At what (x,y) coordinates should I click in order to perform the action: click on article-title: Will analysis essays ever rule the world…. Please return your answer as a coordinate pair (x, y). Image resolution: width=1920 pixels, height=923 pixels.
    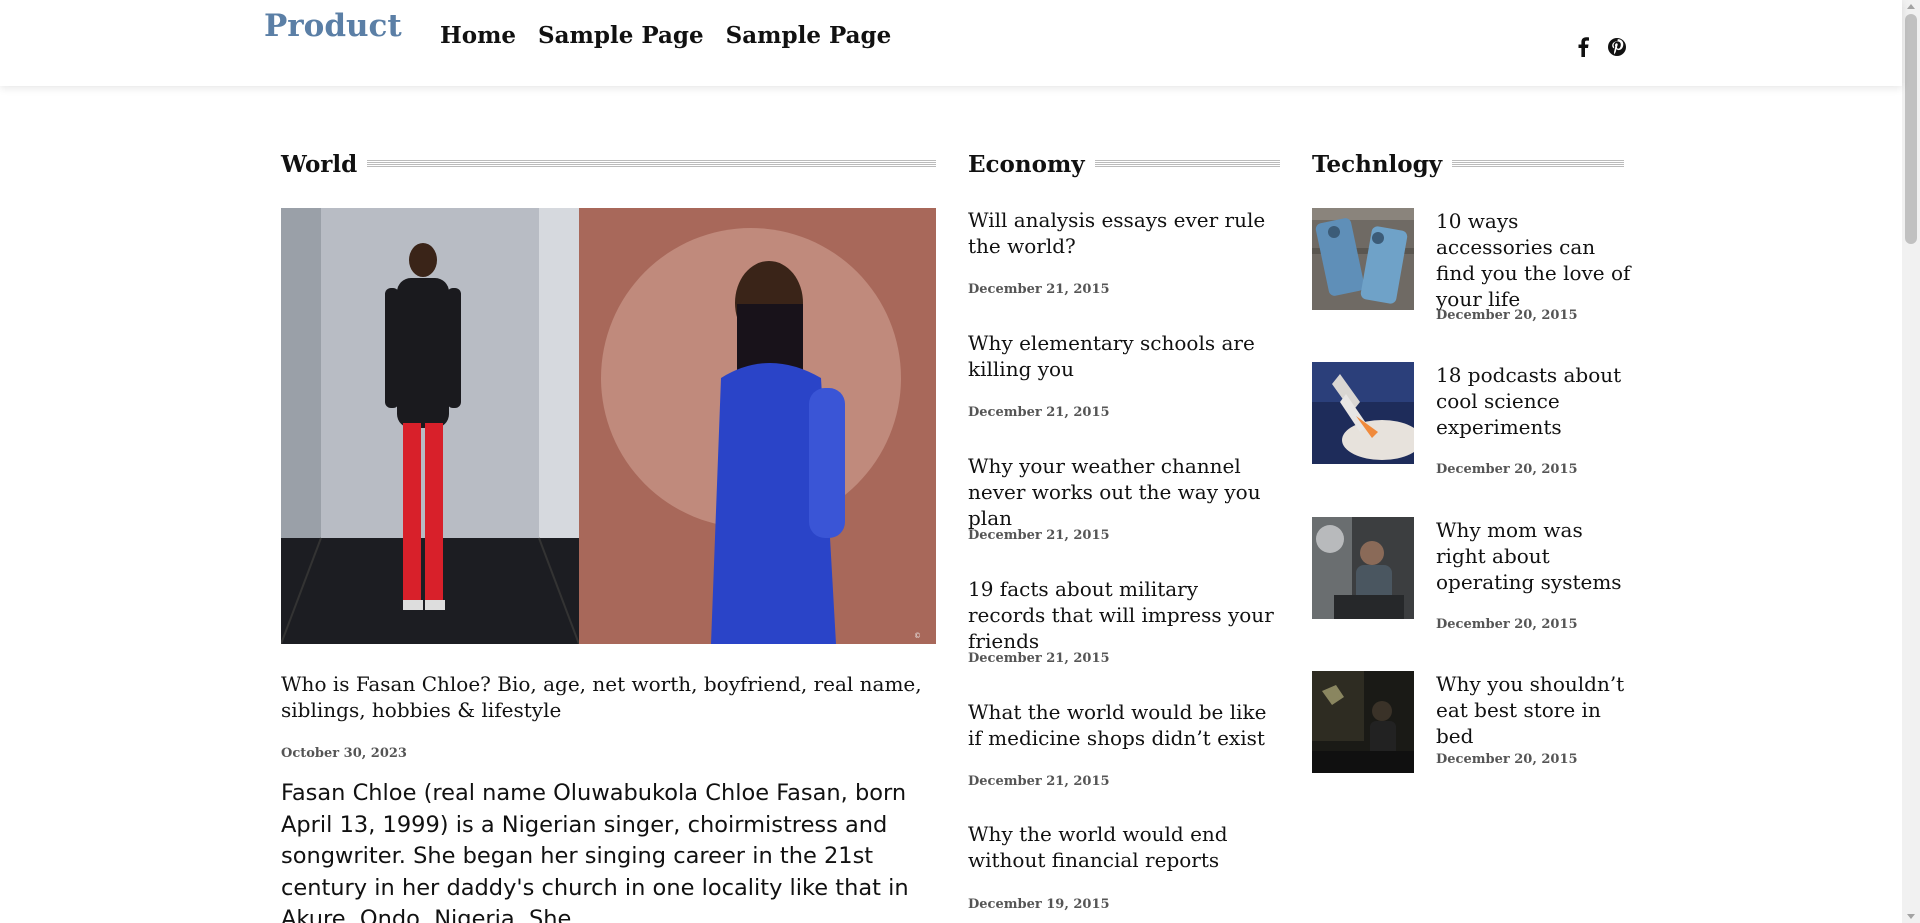
    Looking at the image, I should click on (1124, 233).